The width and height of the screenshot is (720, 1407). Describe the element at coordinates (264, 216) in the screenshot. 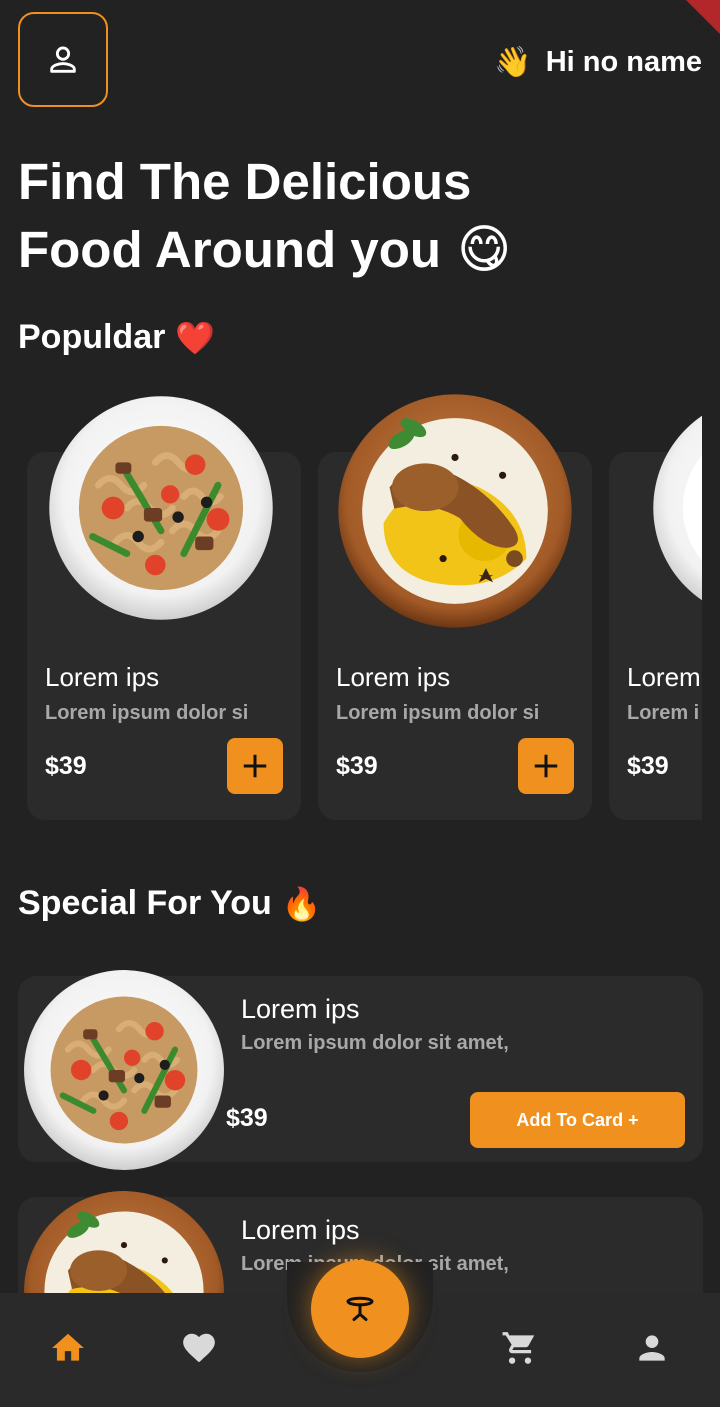

I see `page-title: Find The Delicious Food Around you 😋` at that location.